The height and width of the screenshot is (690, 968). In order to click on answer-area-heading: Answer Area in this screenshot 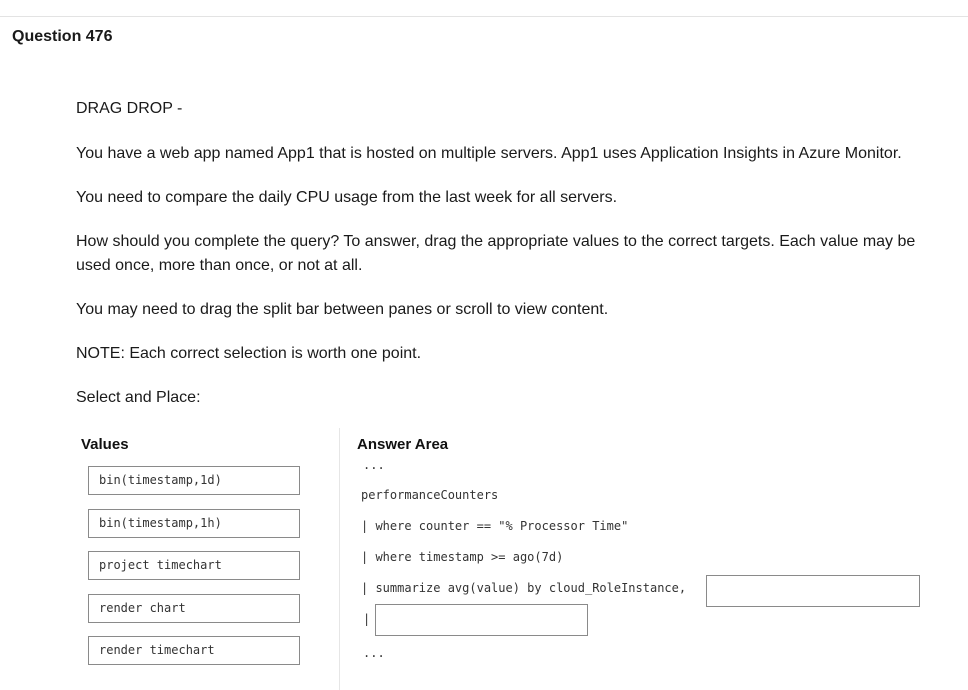, I will do `click(403, 444)`.